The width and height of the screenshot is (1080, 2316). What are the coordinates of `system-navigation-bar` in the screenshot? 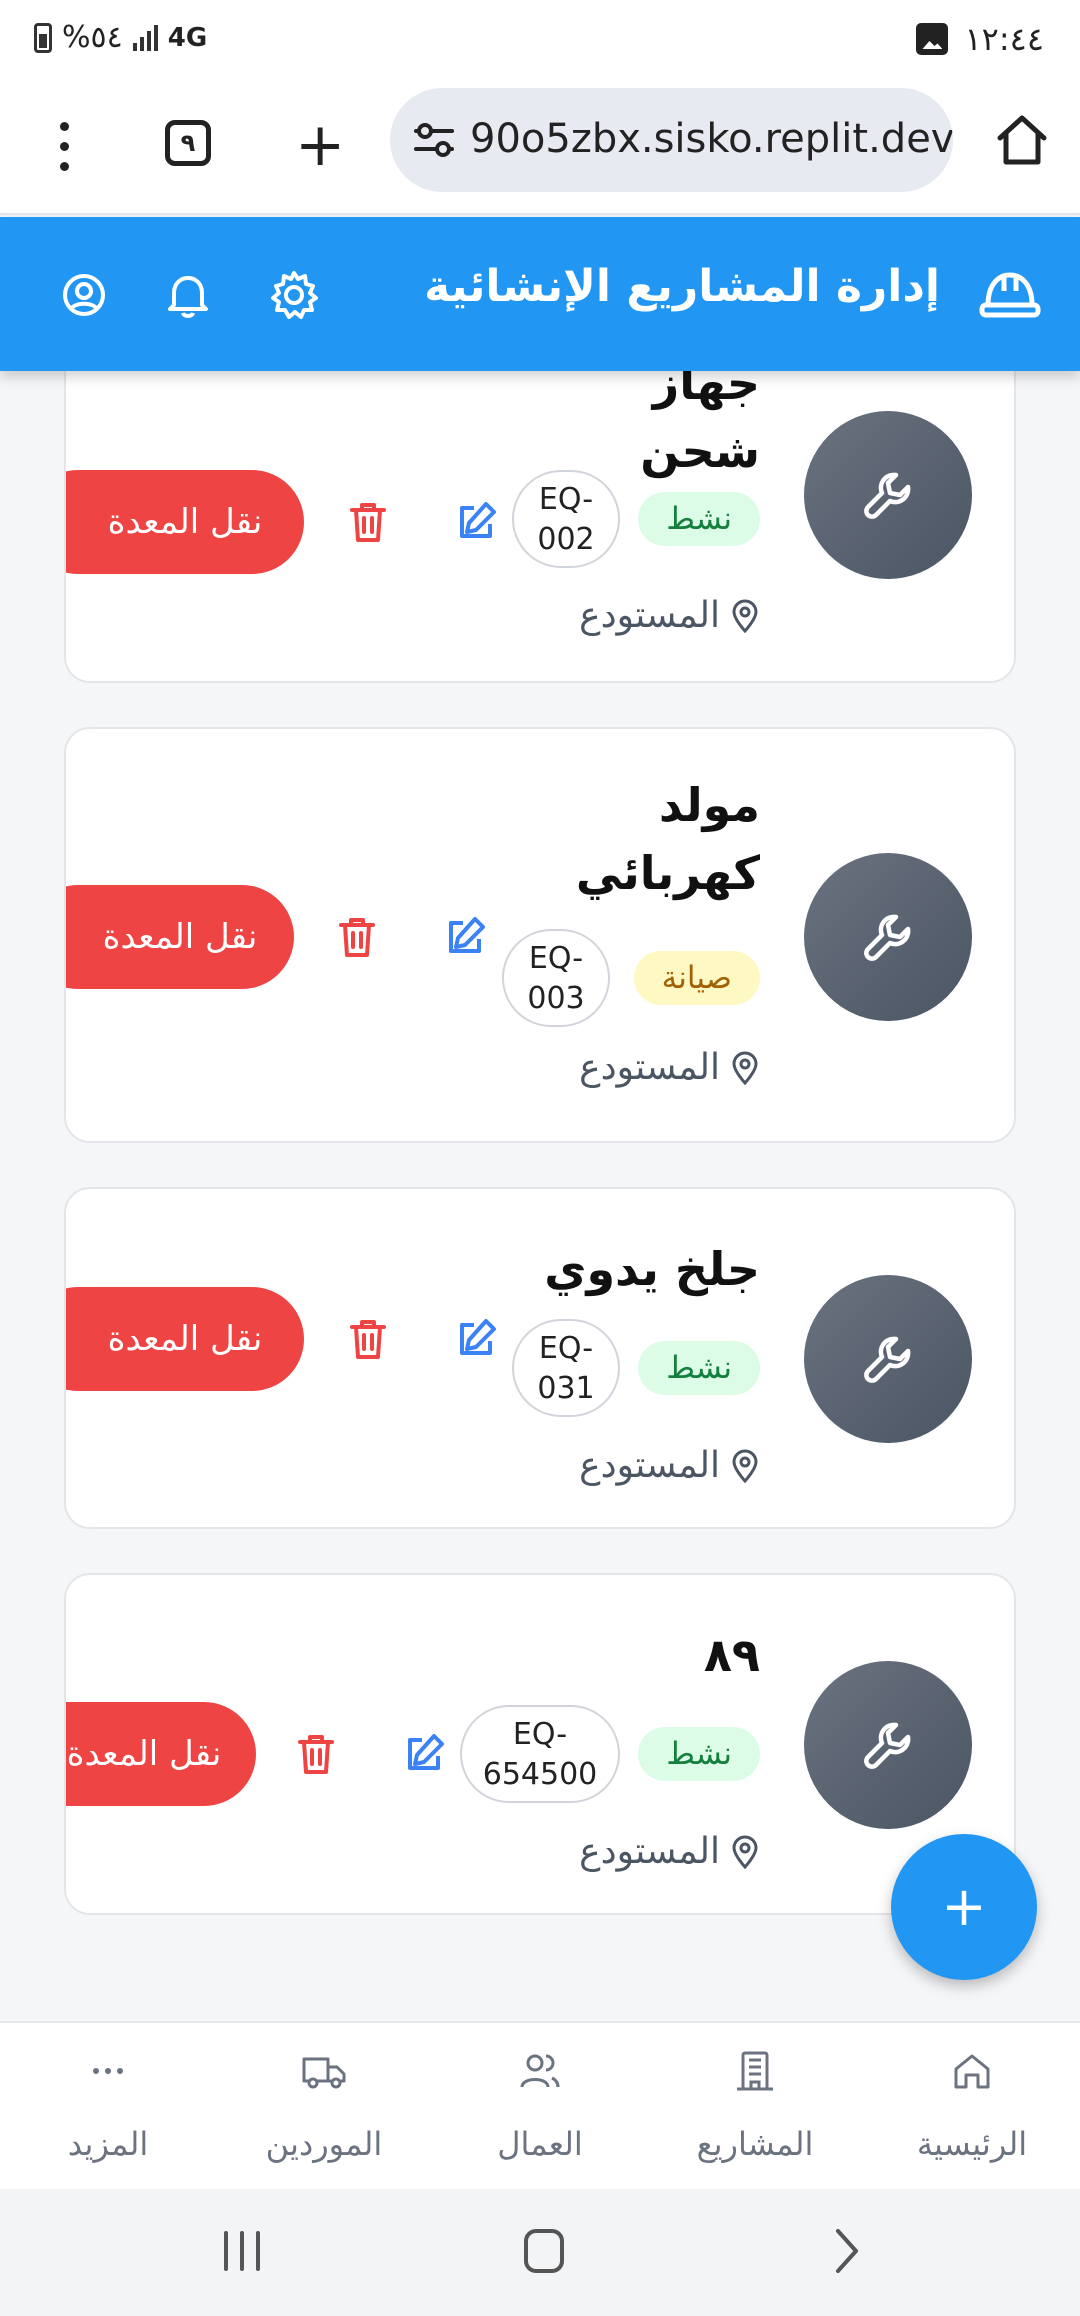 It's located at (540, 2252).